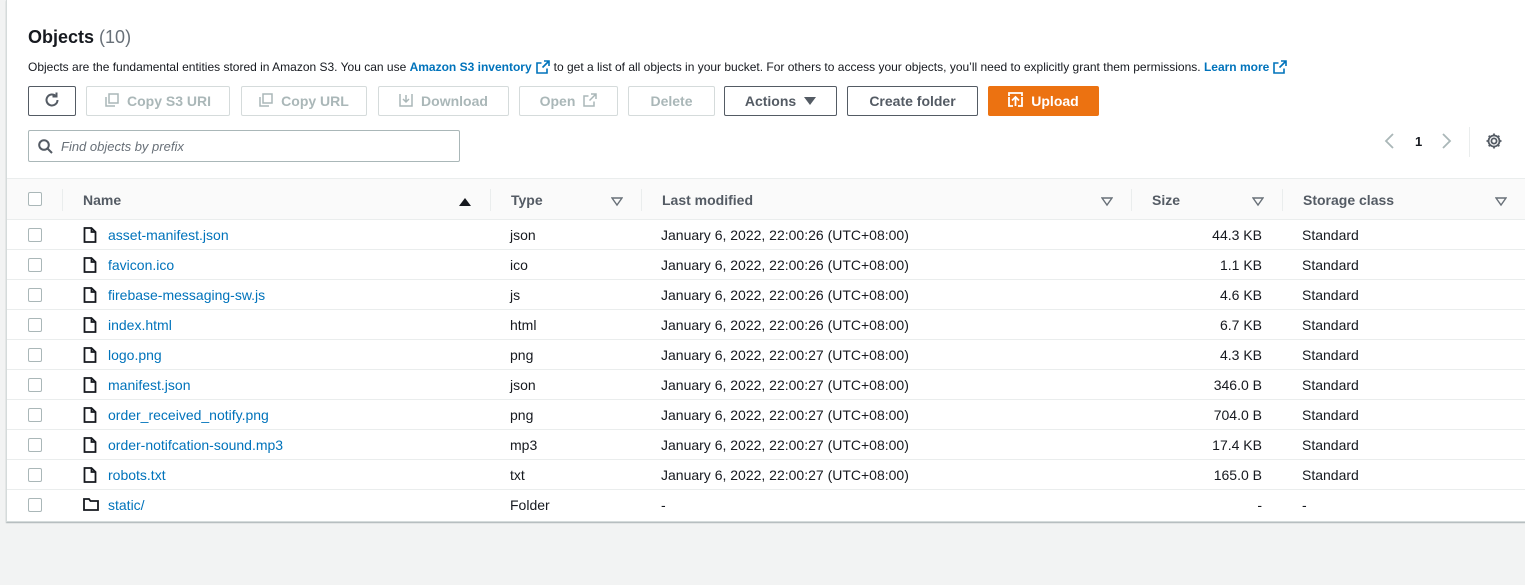 Image resolution: width=1525 pixels, height=585 pixels. What do you see at coordinates (443, 101) in the screenshot?
I see `download-button: Download` at bounding box center [443, 101].